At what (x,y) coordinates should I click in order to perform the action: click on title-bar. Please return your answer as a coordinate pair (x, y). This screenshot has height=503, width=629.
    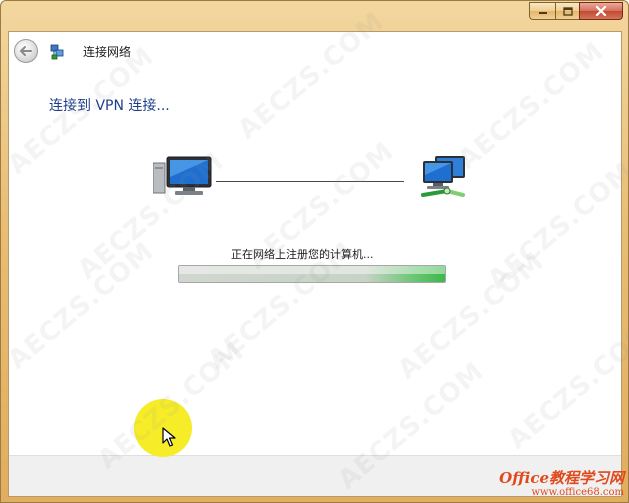
    Looking at the image, I should click on (315, 16).